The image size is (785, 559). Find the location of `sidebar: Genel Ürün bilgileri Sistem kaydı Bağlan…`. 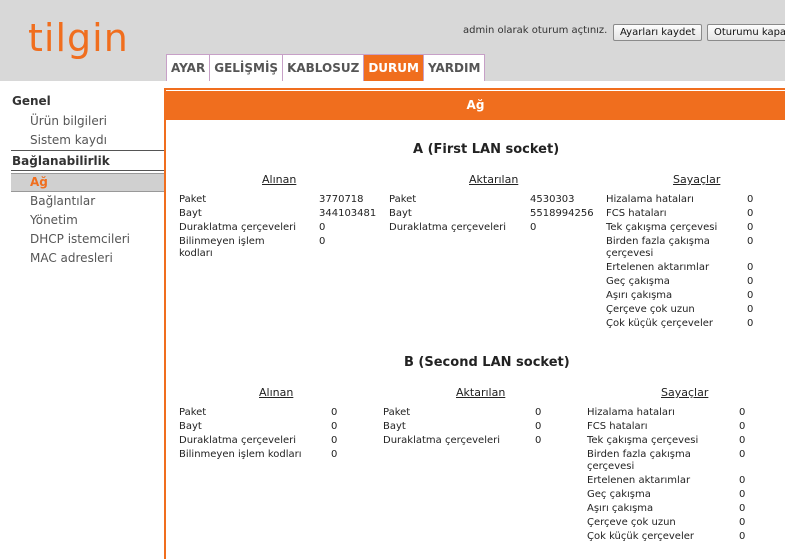

sidebar: Genel Ürün bilgileri Sistem kaydı Bağlan… is located at coordinates (82, 178).